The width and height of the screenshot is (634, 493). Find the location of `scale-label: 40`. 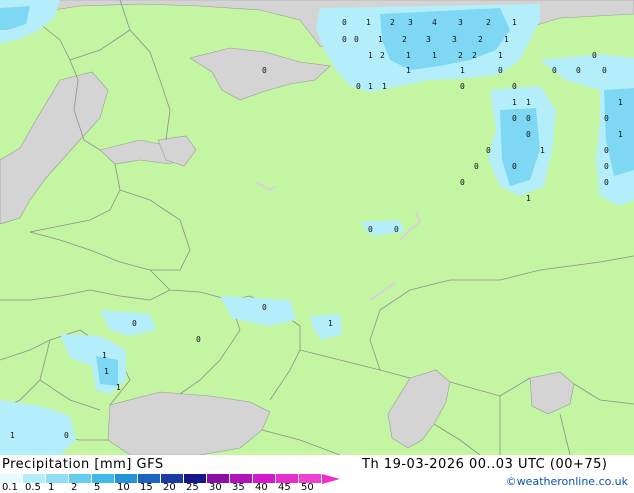

scale-label: 40 is located at coordinates (261, 487).